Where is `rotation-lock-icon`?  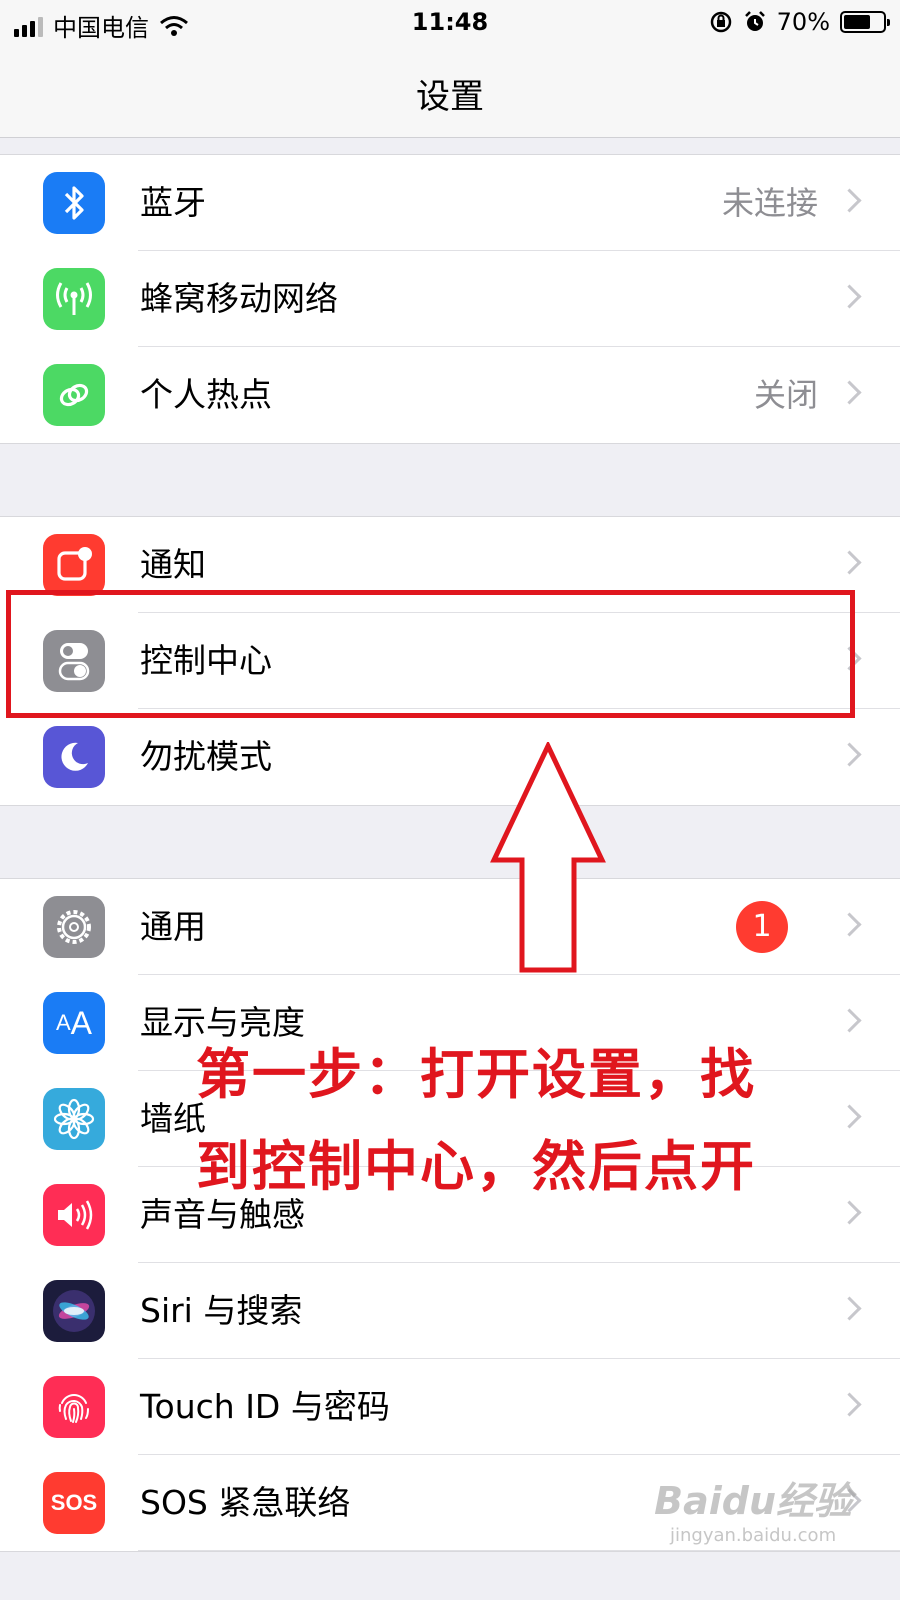 rotation-lock-icon is located at coordinates (720, 22).